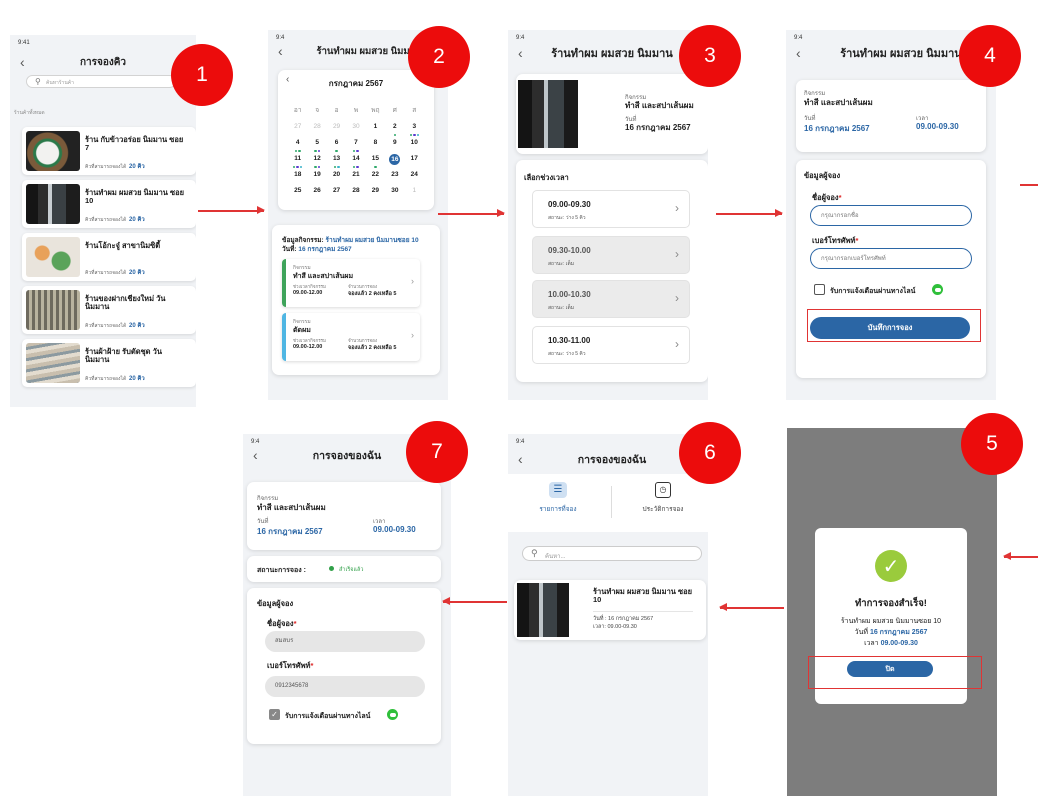 Image resolution: width=1038 pixels, height=796 pixels. I want to click on day-number: 1, so click(375, 126).